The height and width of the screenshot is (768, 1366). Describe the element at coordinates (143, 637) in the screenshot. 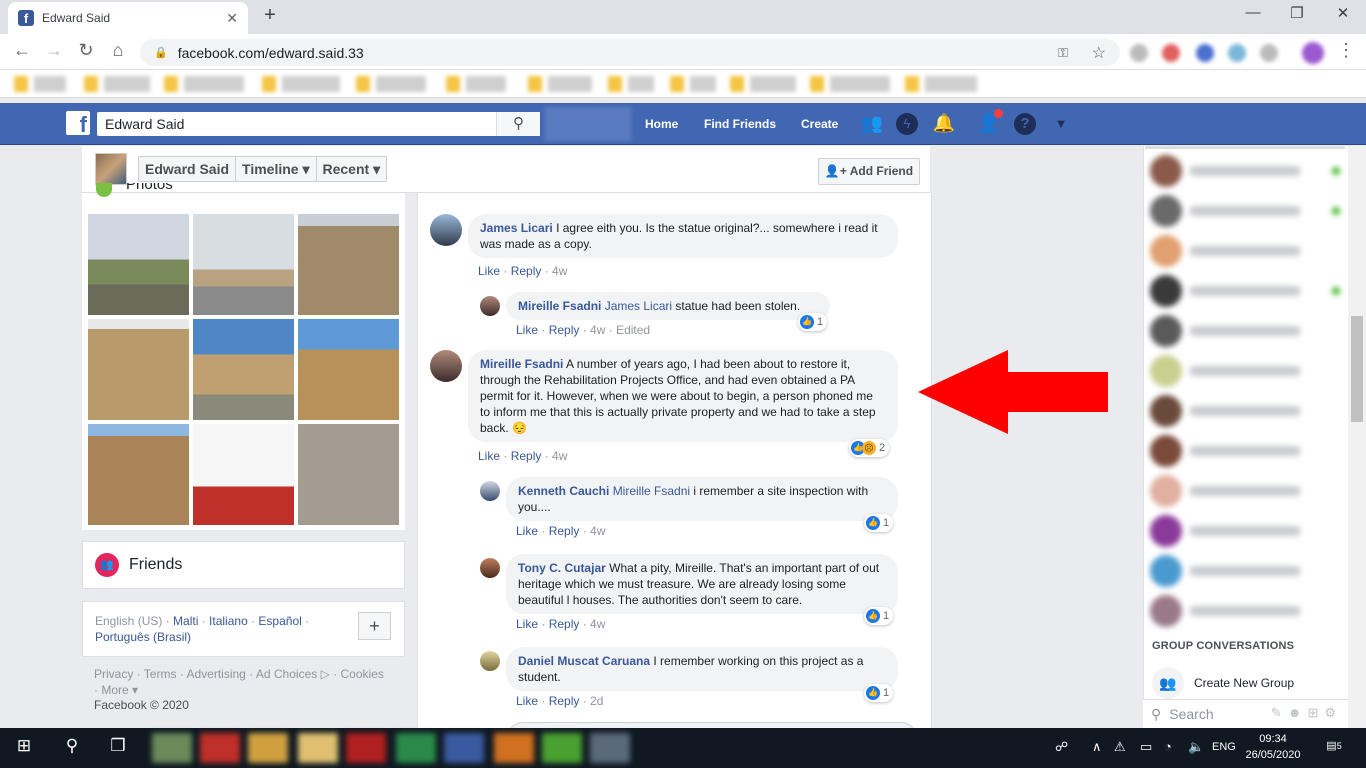

I see `language-link: Português (Brasil)` at that location.